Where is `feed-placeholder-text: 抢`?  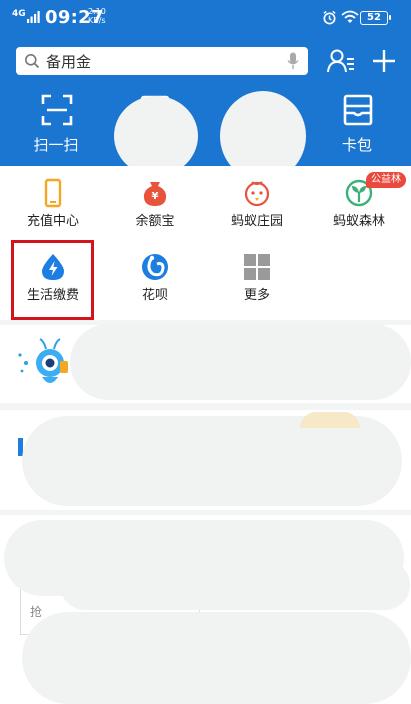
feed-placeholder-text: 抢 is located at coordinates (36, 612).